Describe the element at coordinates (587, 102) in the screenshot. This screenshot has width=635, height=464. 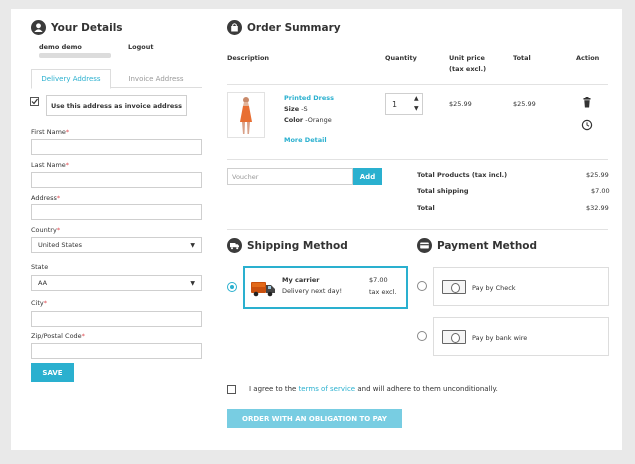
I see `trash-icon` at that location.